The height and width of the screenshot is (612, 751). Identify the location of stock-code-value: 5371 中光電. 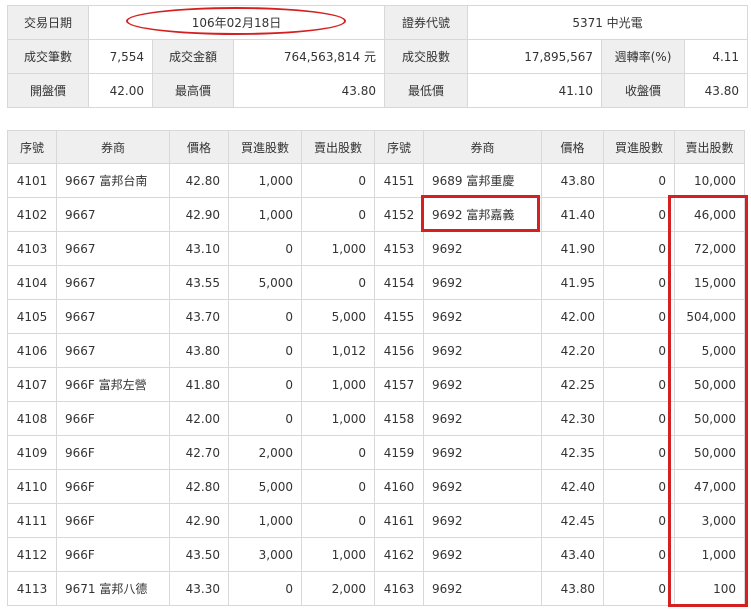
(607, 22).